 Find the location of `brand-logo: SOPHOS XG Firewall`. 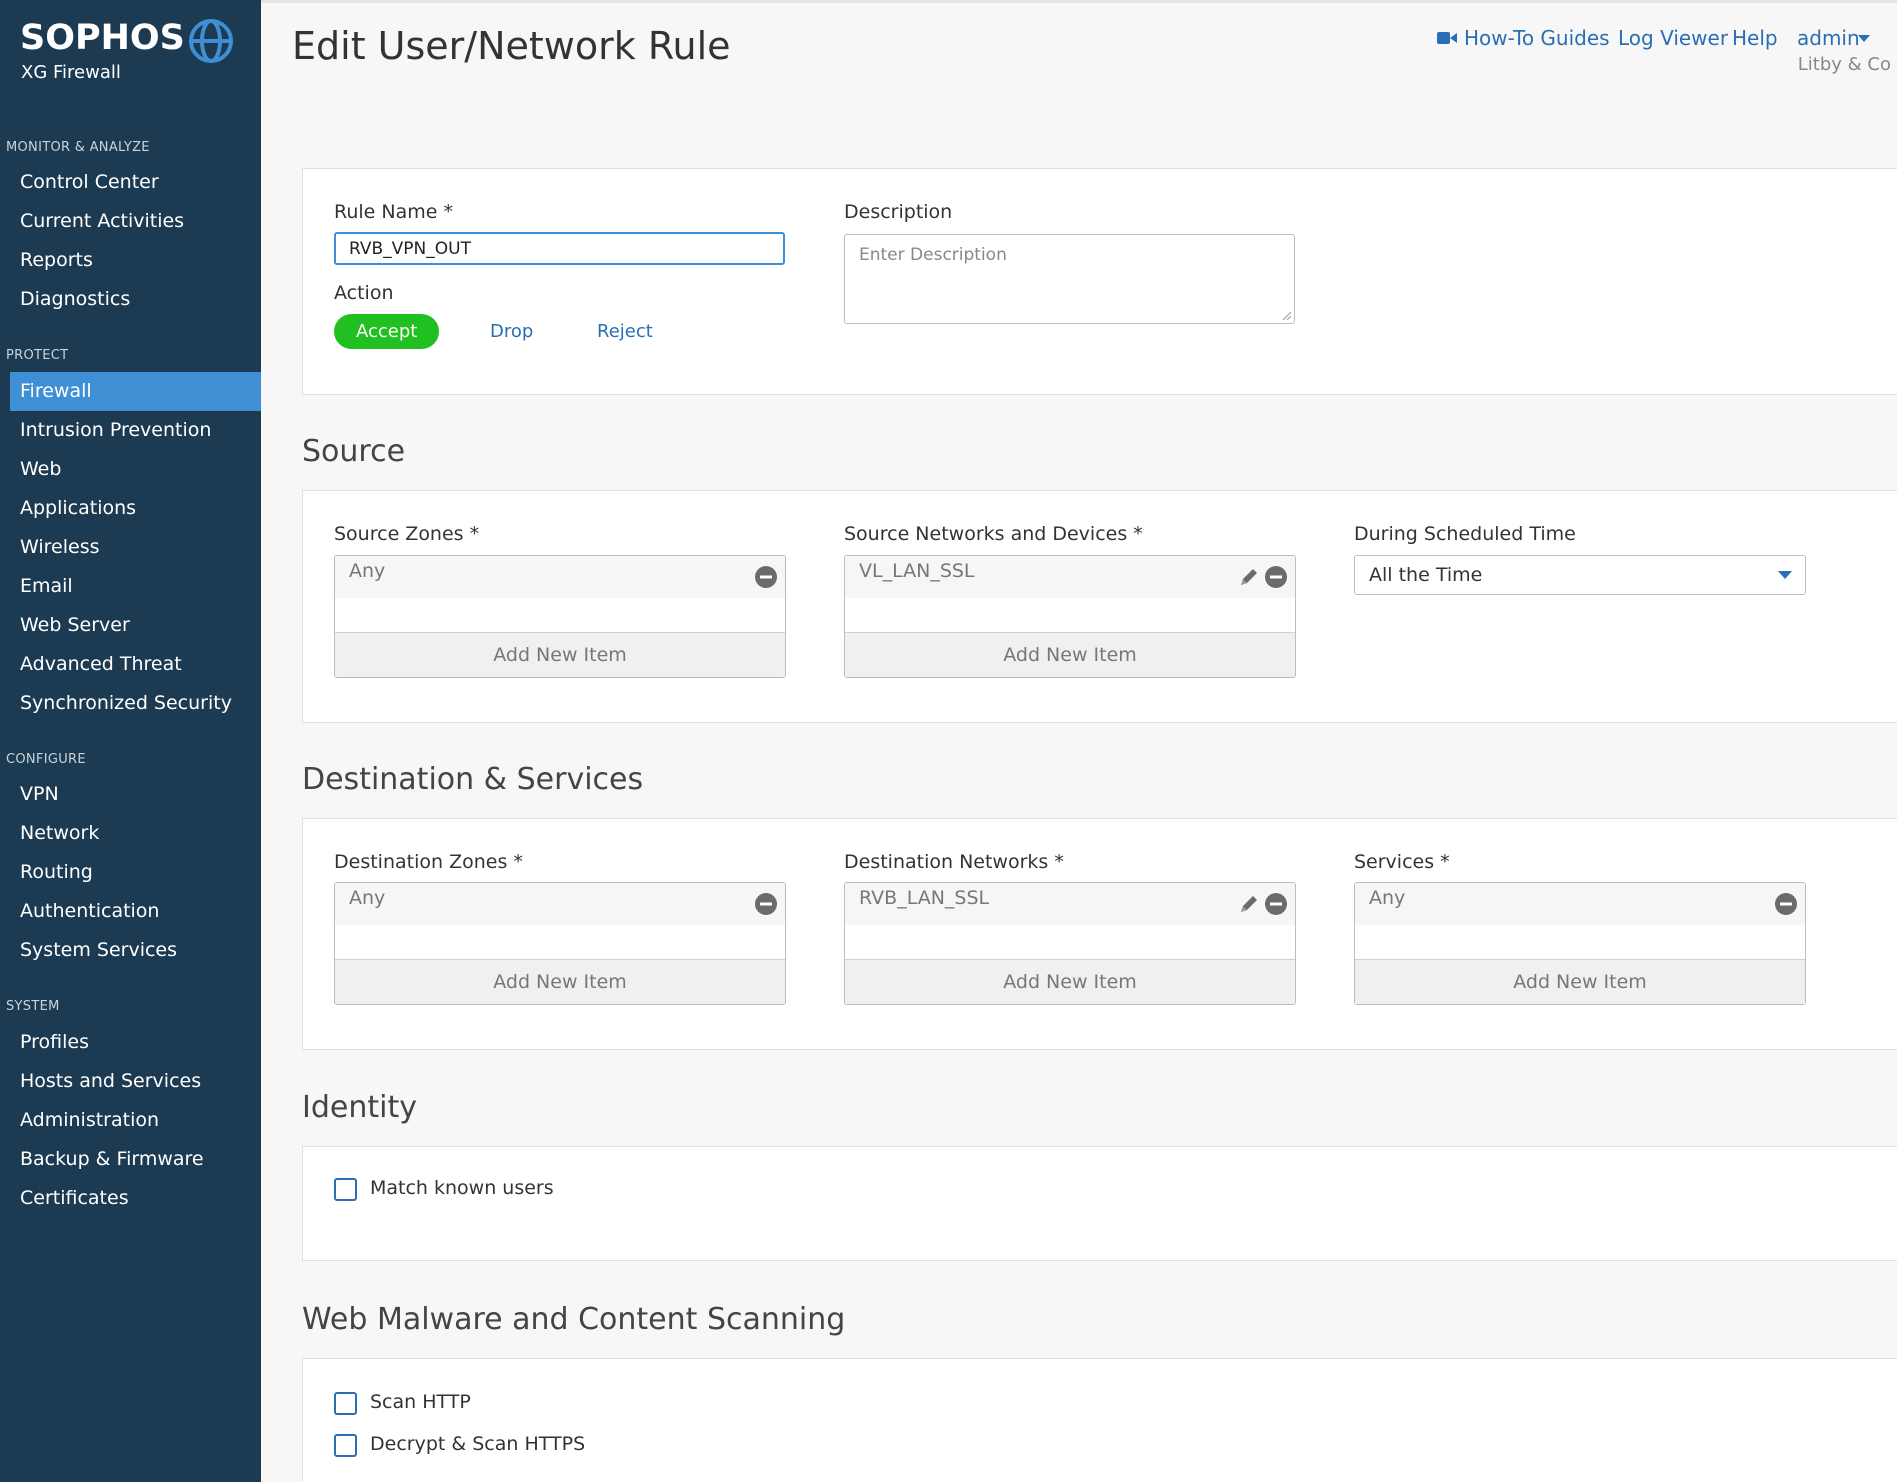

brand-logo: SOPHOS XG Firewall is located at coordinates (135, 53).